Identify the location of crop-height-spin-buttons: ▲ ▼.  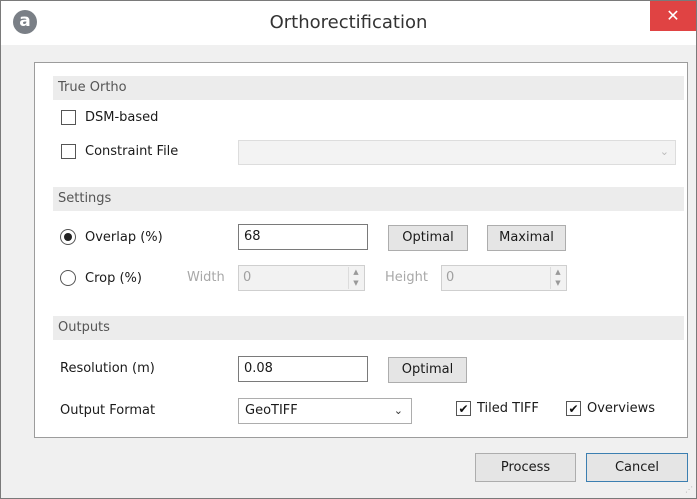
(557, 278).